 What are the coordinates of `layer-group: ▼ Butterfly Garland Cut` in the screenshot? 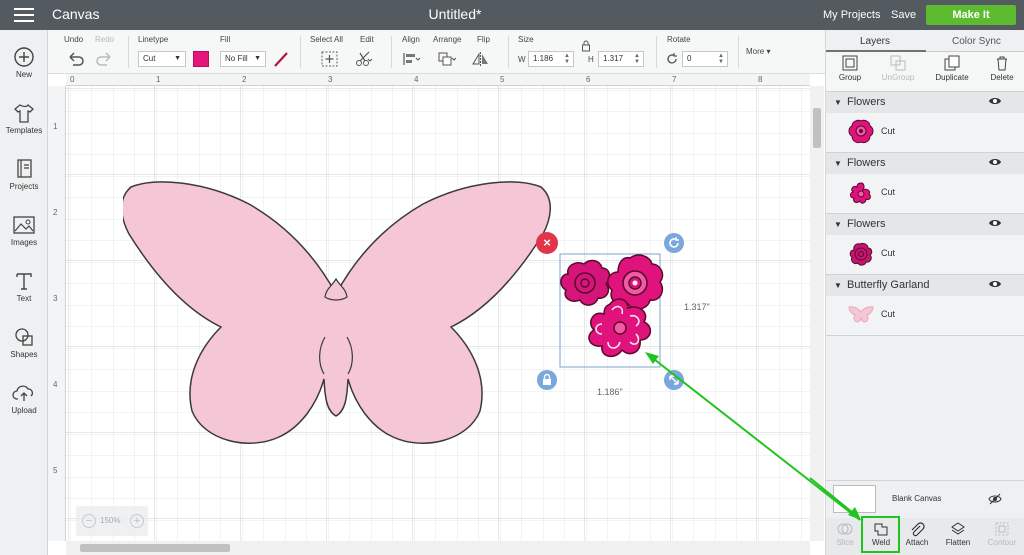 It's located at (925, 305).